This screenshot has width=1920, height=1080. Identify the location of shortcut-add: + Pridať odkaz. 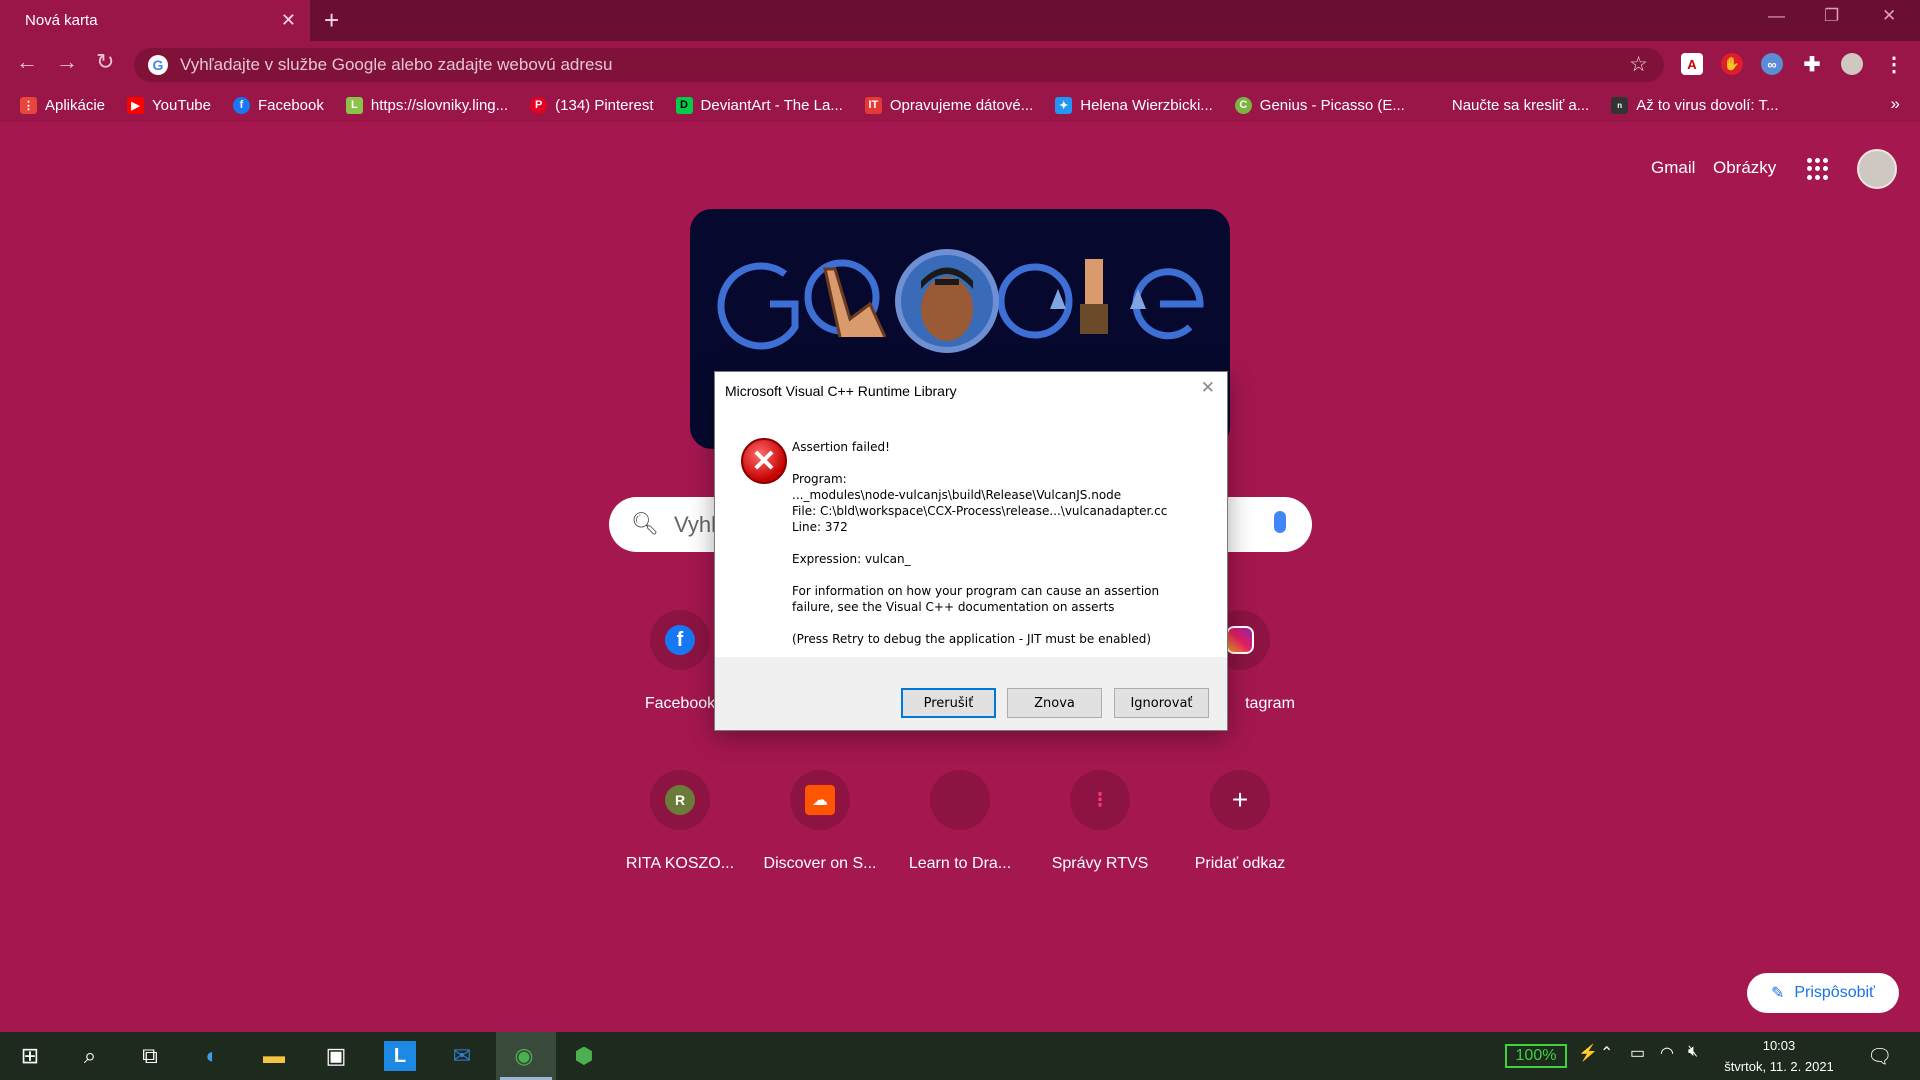
(1240, 821).